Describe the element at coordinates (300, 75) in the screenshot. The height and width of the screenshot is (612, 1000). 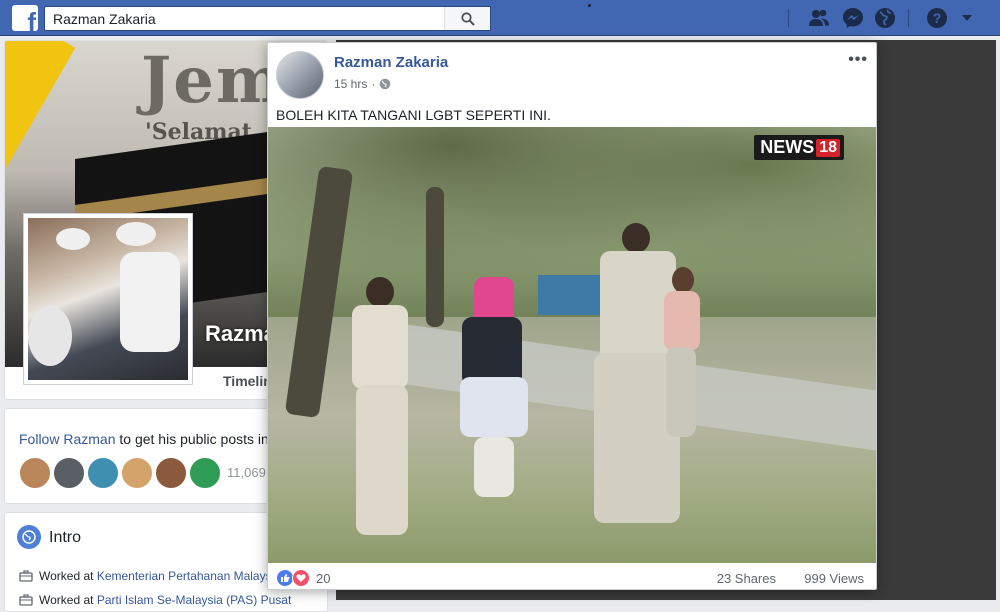
I see `post-author-avatar` at that location.